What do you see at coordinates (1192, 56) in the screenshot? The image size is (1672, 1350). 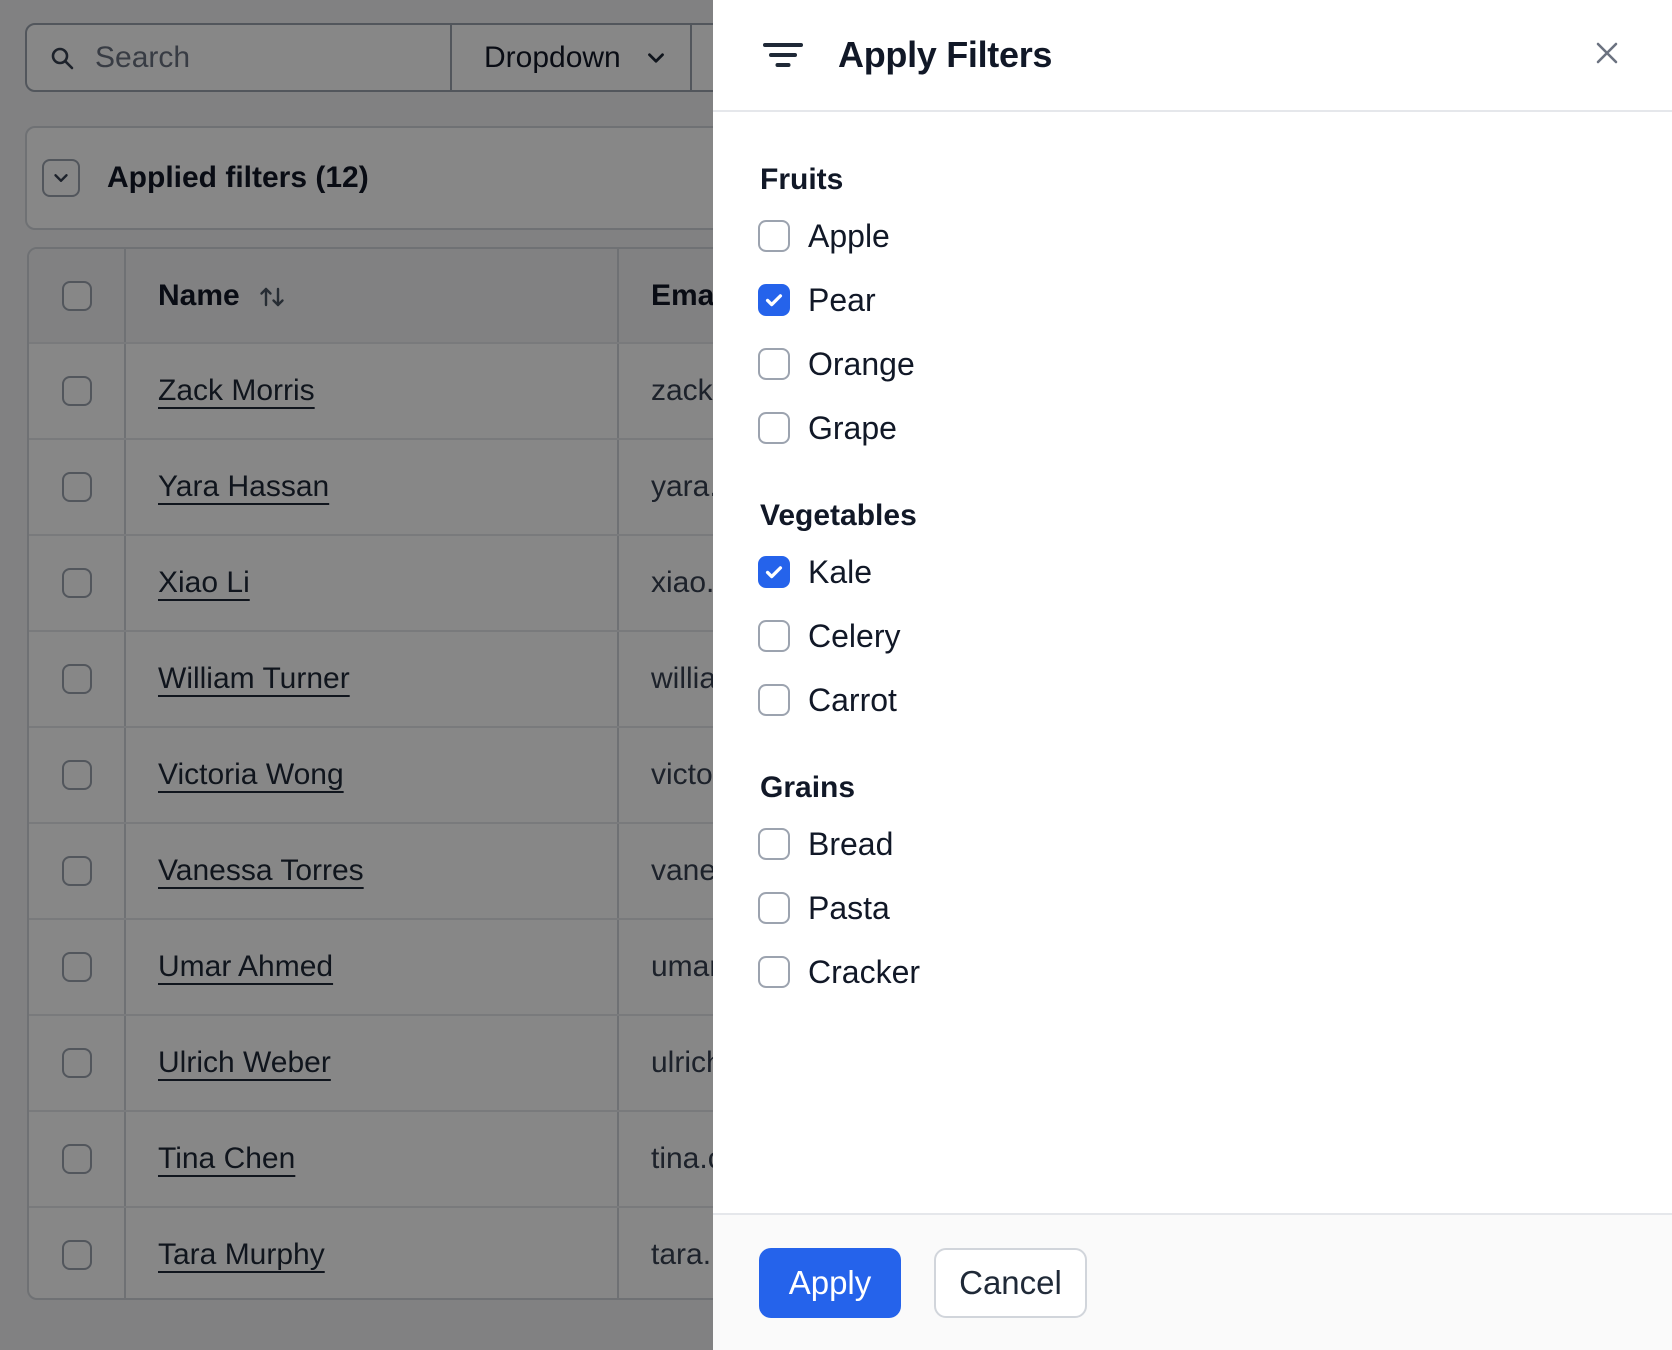 I see `drawer-header: Apply Filters` at bounding box center [1192, 56].